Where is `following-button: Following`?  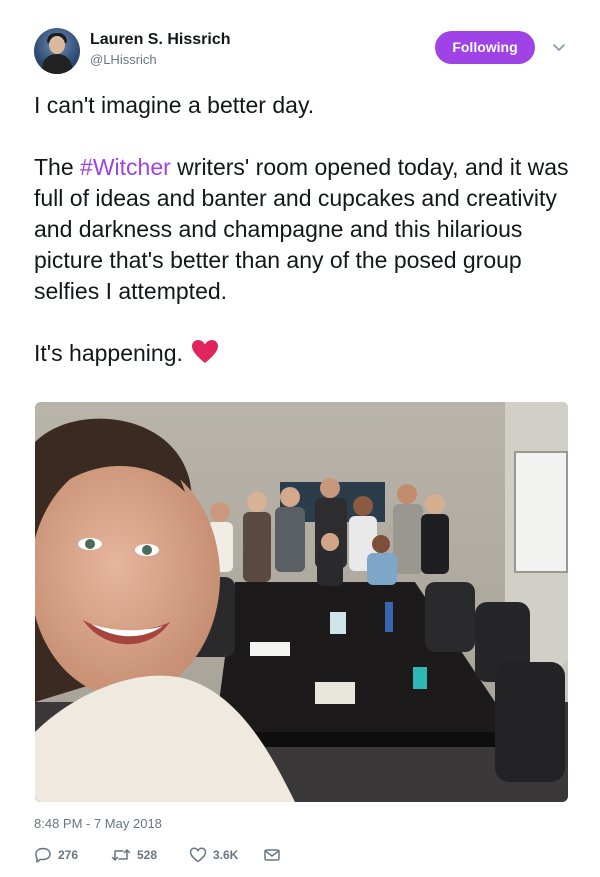 following-button: Following is located at coordinates (485, 47).